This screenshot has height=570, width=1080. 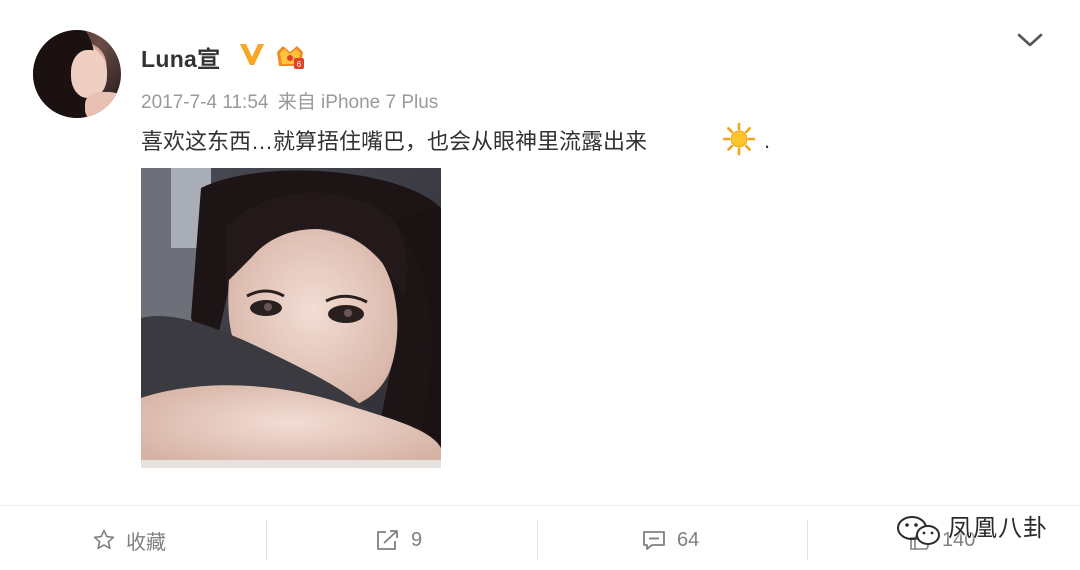 I want to click on comment-icon, so click(x=654, y=540).